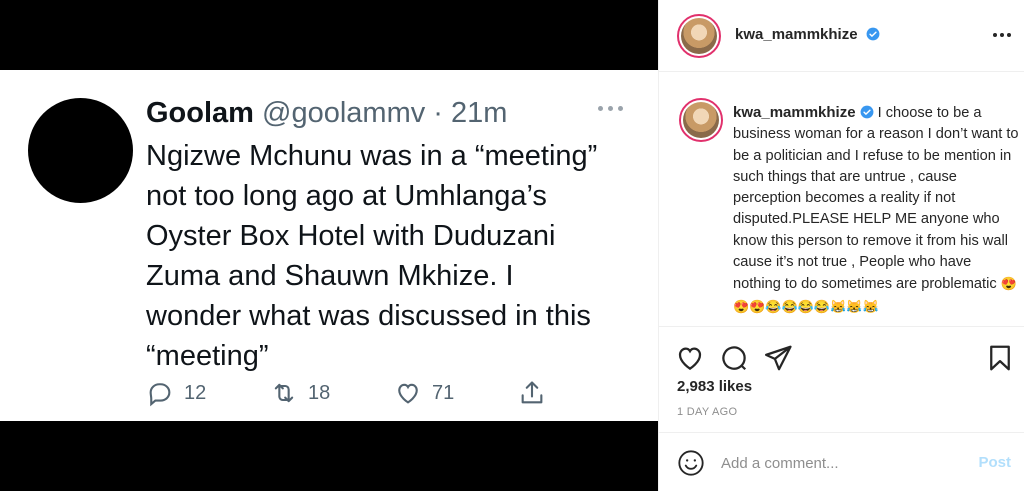 The image size is (1024, 491). I want to click on author-avatar, so click(699, 36).